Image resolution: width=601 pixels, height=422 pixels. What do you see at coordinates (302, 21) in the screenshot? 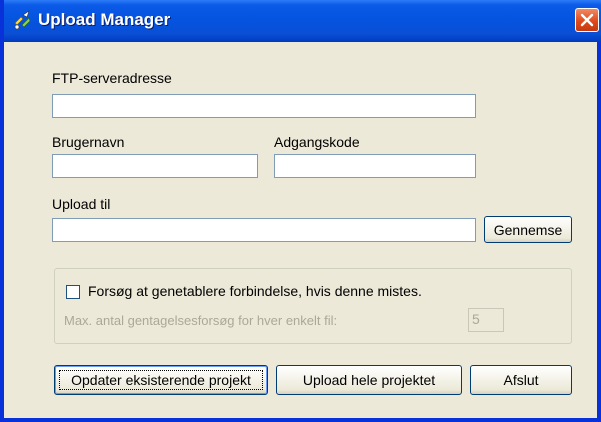
I see `title-bar: Upload Manager` at bounding box center [302, 21].